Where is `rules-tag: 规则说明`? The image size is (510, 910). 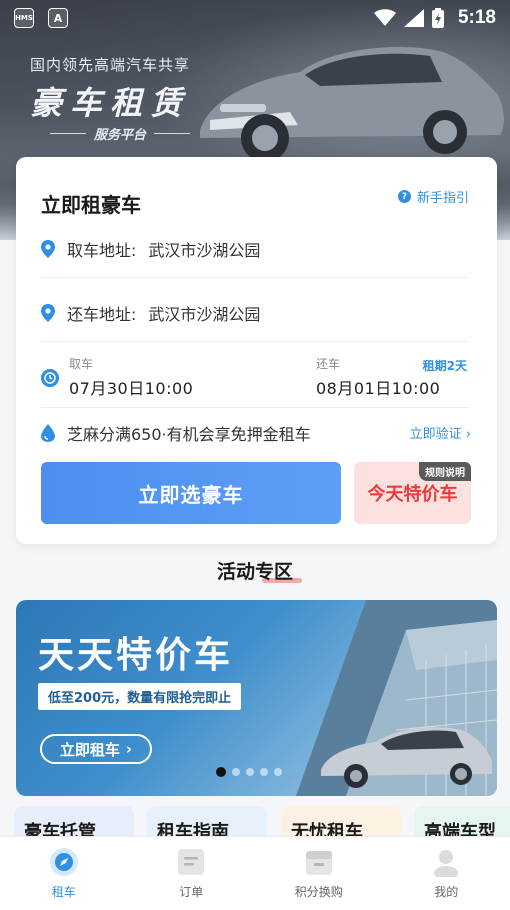
rules-tag: 规则说明 is located at coordinates (445, 471).